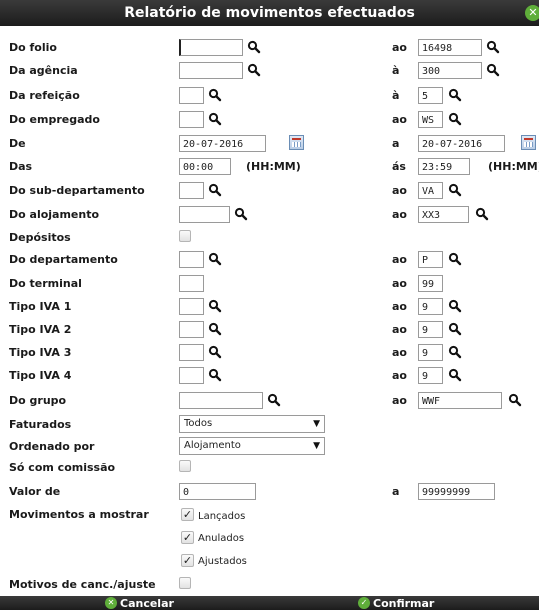 This screenshot has height=610, width=539. What do you see at coordinates (45, 283) in the screenshot?
I see `terminal-label: Do terminal` at bounding box center [45, 283].